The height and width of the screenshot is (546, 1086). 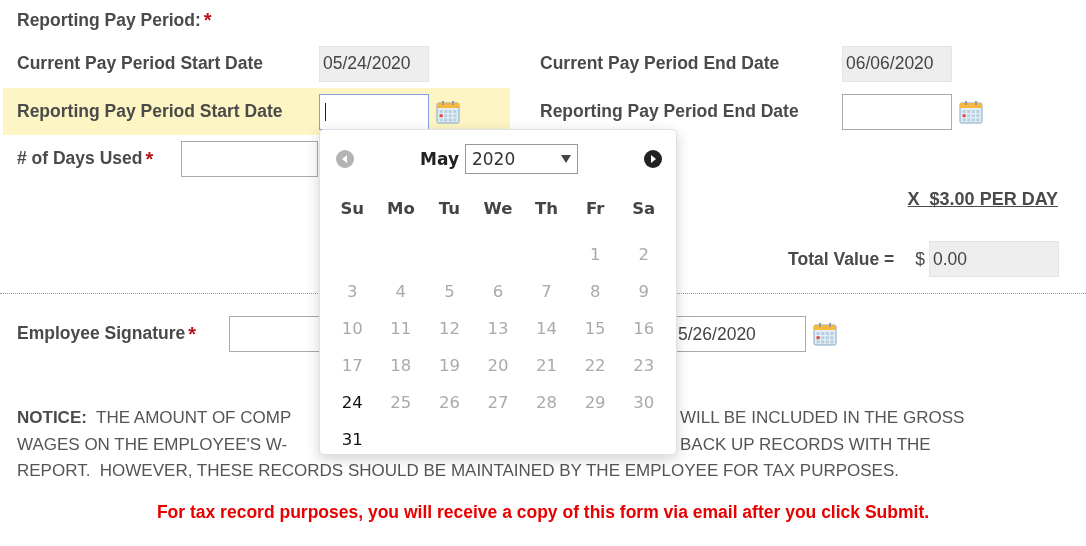 I want to click on days-used-field, so click(x=249, y=159).